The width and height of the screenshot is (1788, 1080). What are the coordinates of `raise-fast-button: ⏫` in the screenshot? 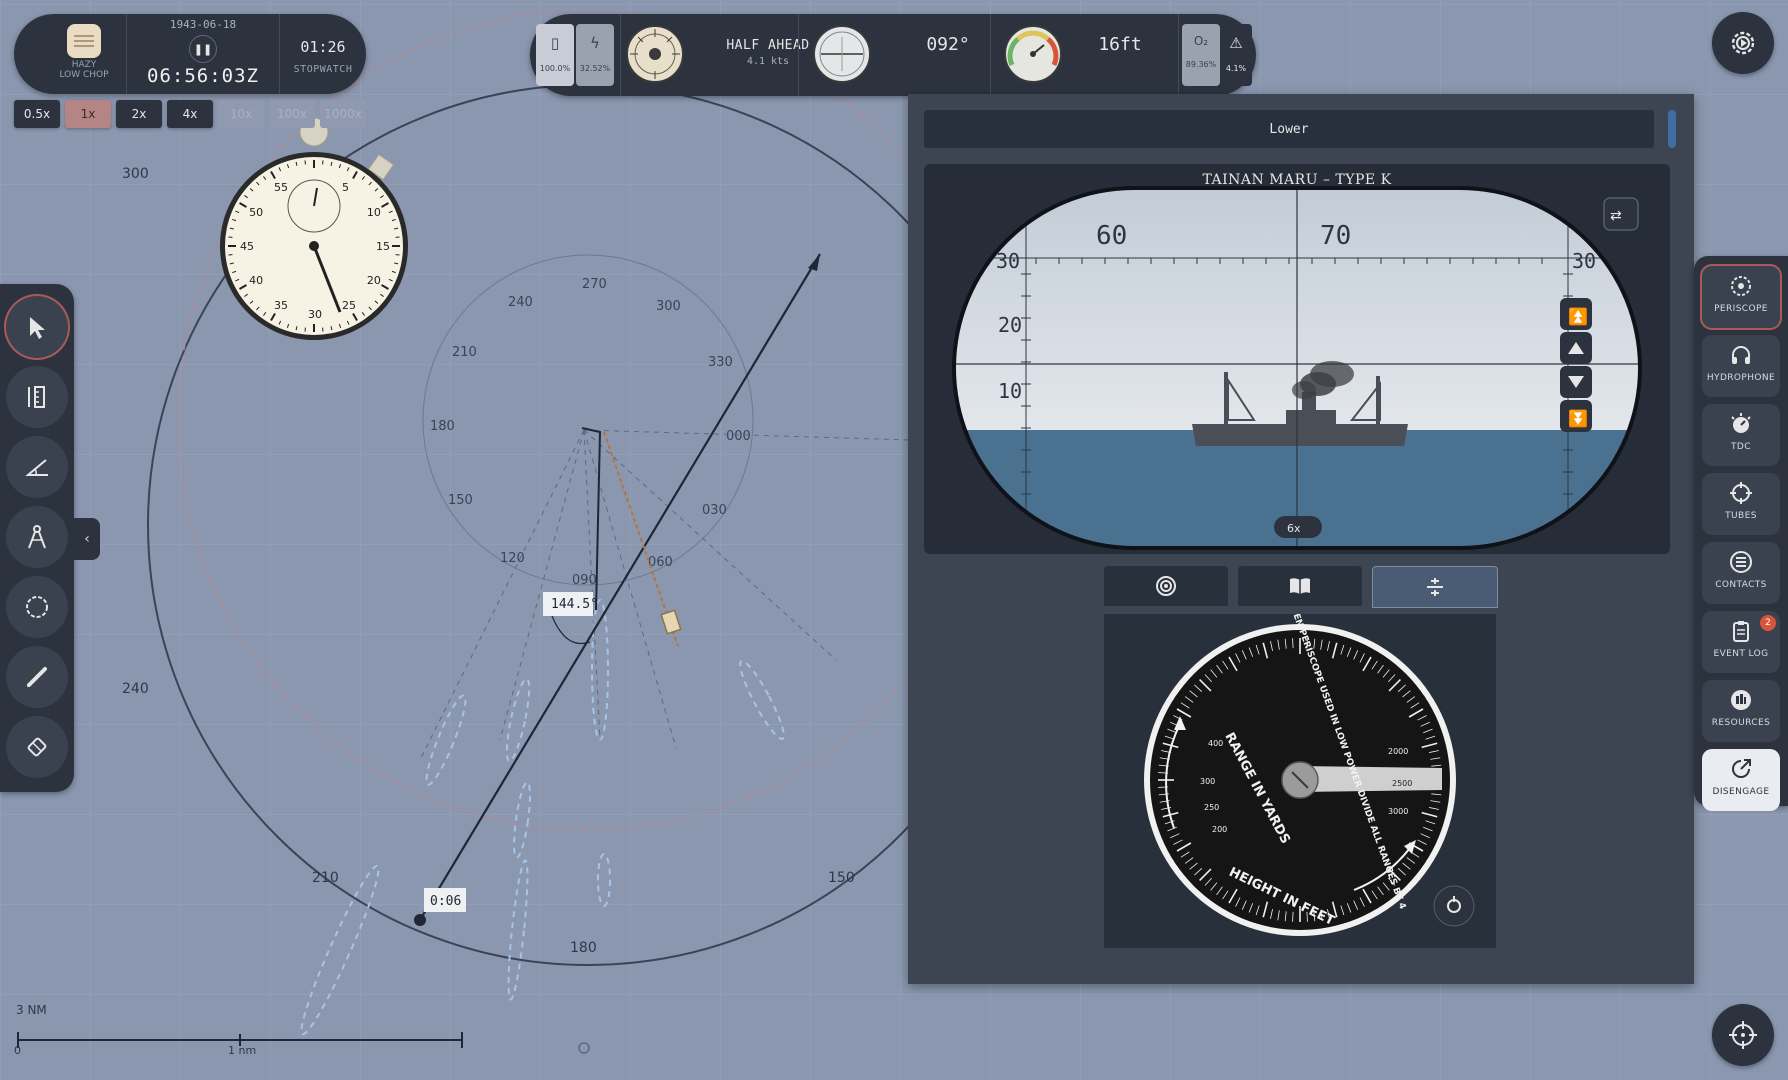 It's located at (1576, 314).